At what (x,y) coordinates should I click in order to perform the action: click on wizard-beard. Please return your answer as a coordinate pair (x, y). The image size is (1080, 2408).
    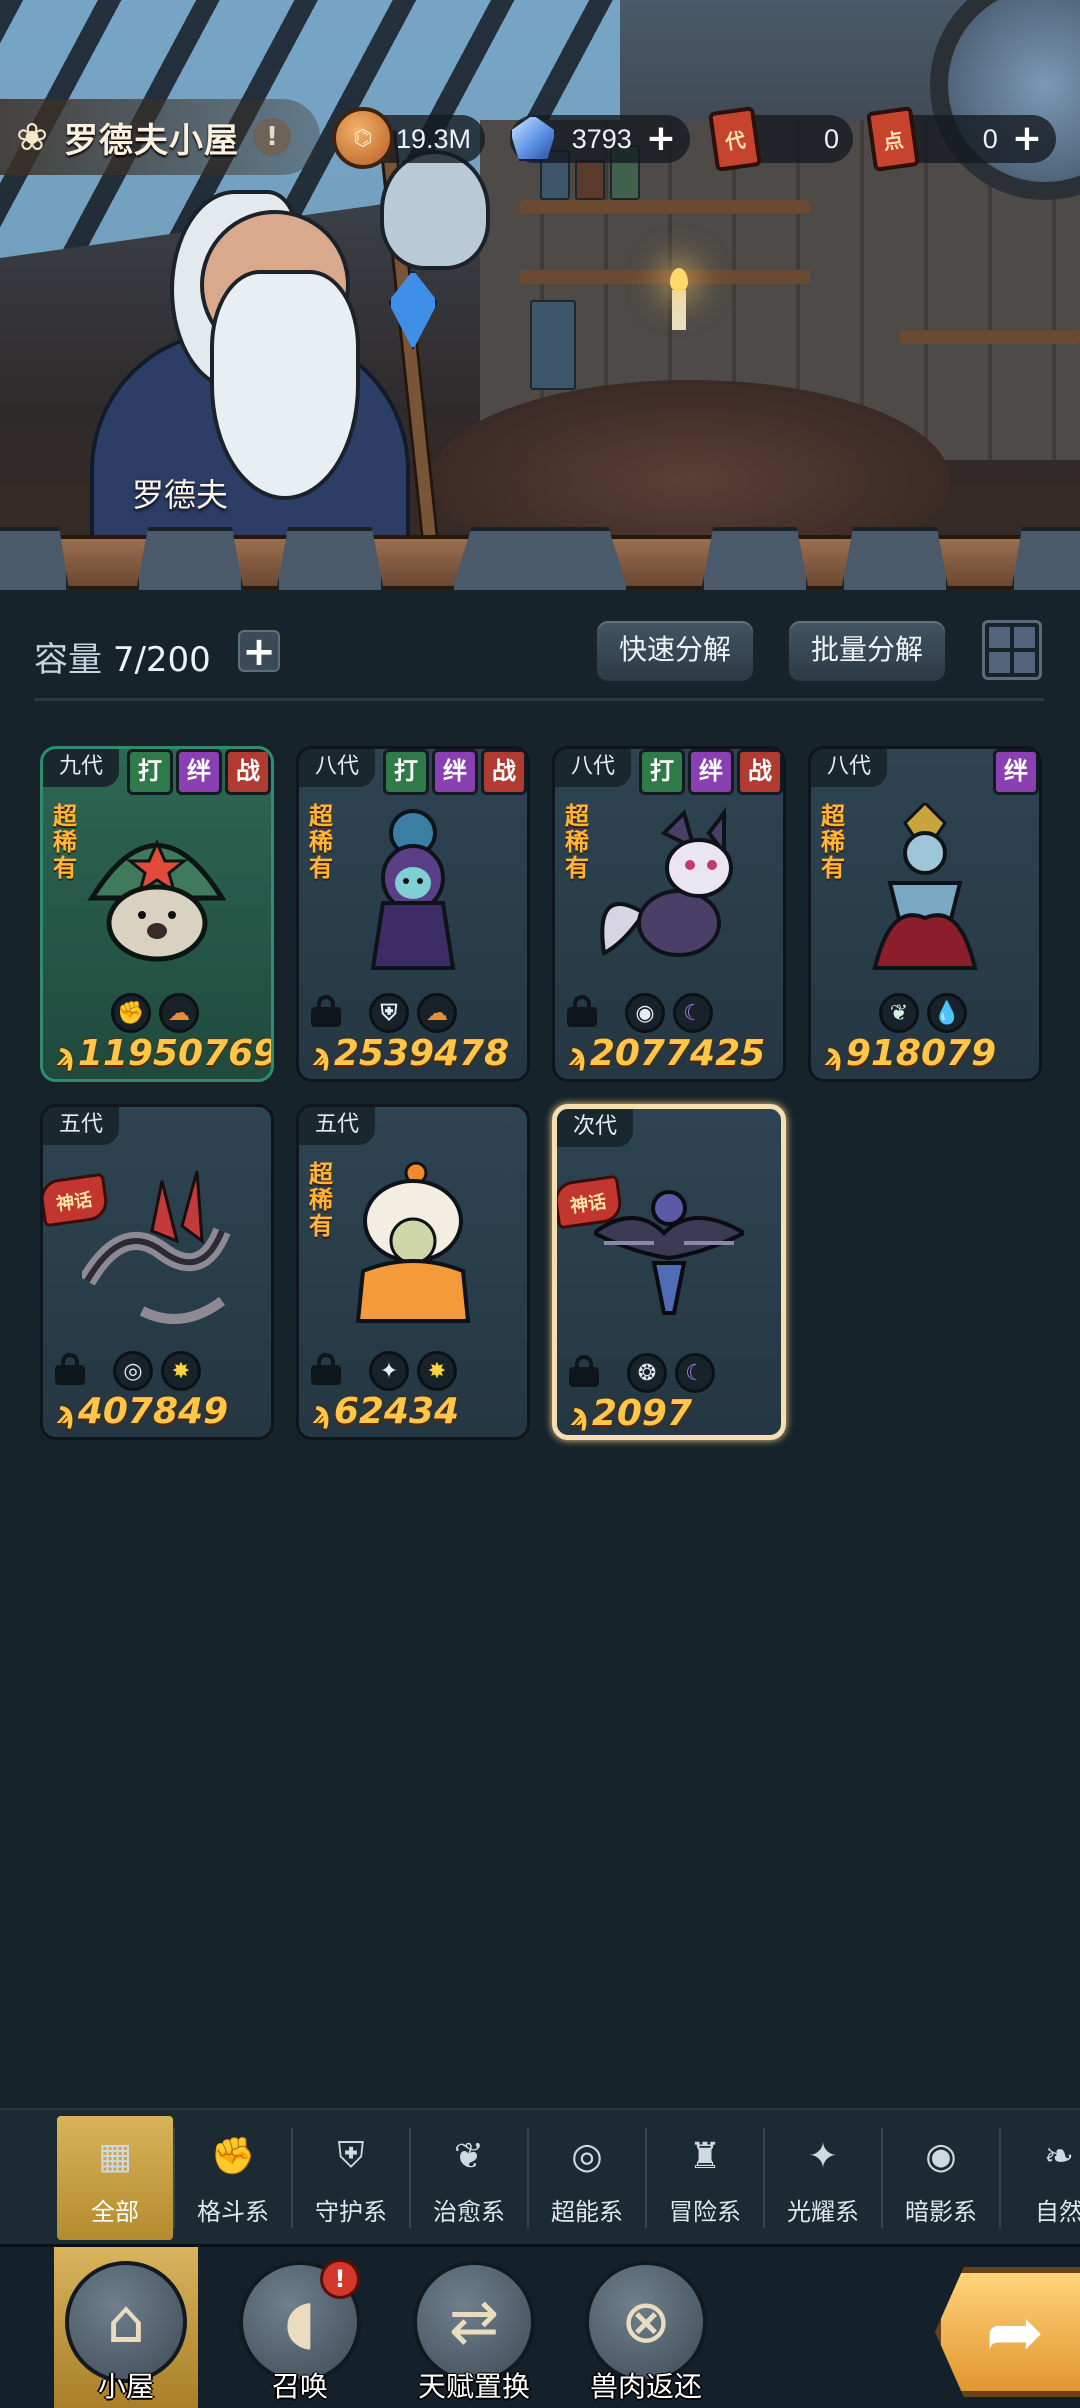
    Looking at the image, I should click on (285, 385).